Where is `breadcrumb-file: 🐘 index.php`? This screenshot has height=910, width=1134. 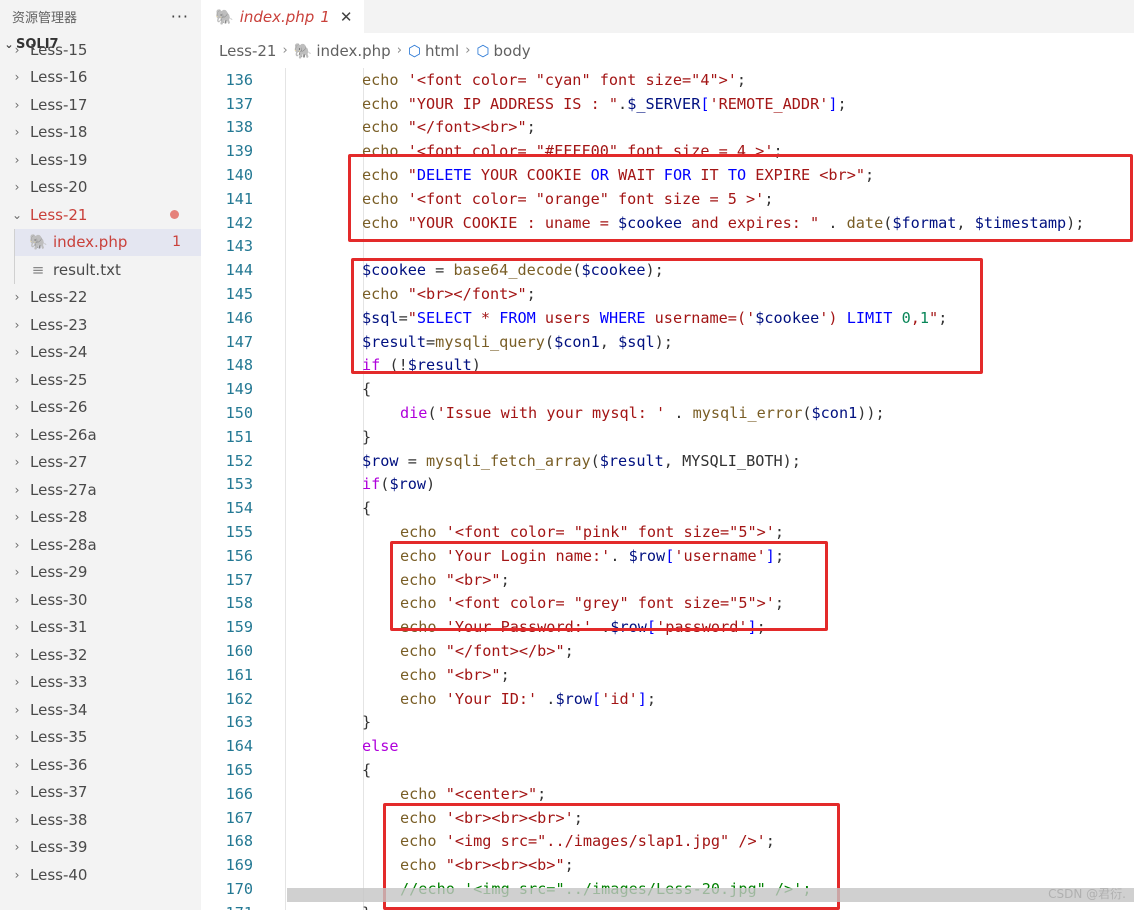
breadcrumb-file: 🐘 index.php is located at coordinates (342, 51).